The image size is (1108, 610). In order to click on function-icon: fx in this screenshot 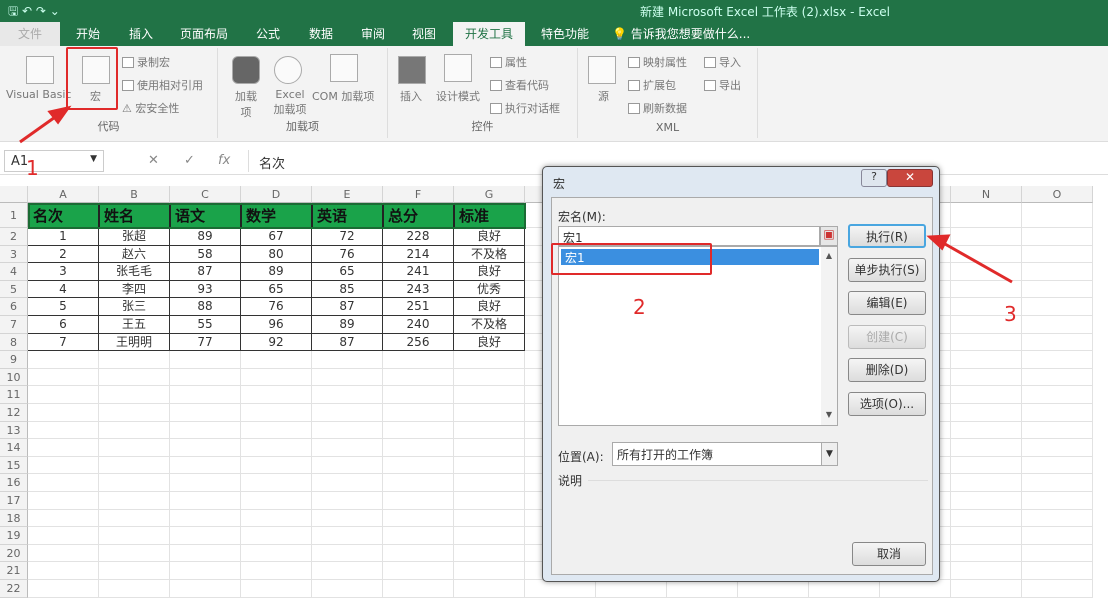, I will do `click(224, 160)`.